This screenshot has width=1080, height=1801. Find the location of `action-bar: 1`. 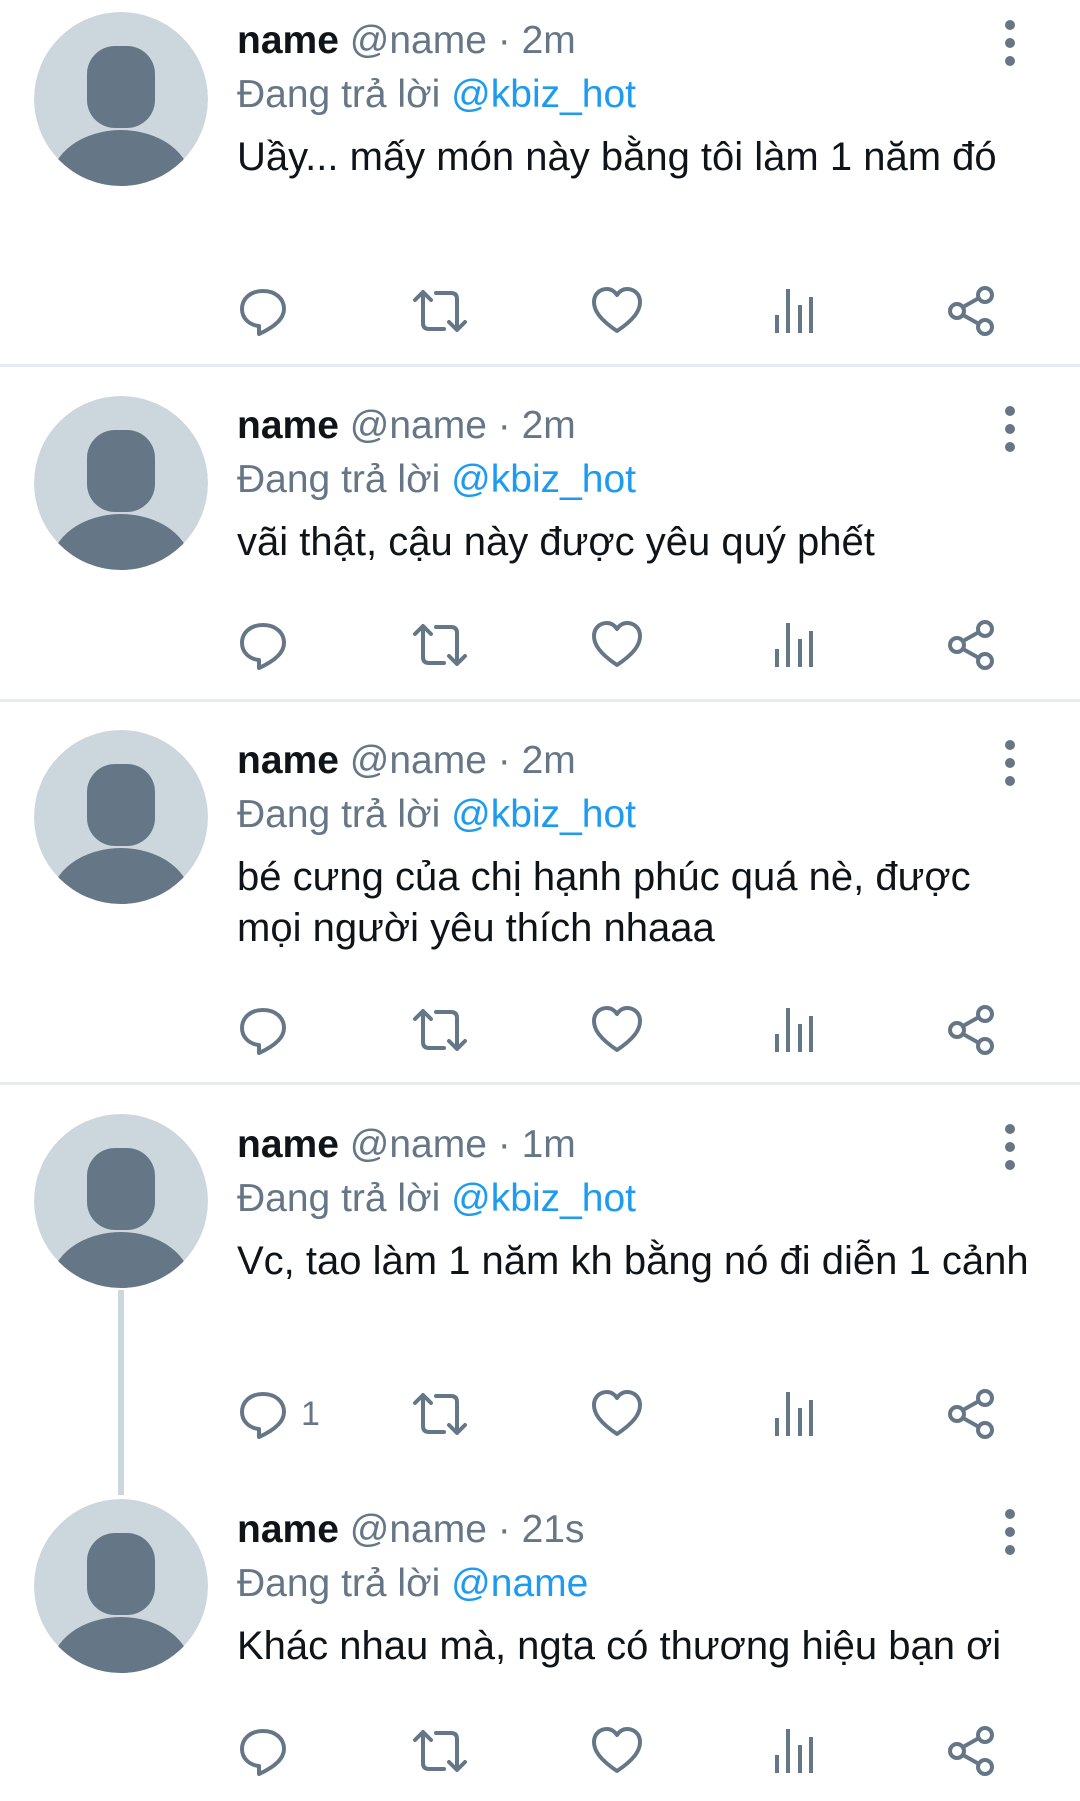

action-bar: 1 is located at coordinates (627, 1414).